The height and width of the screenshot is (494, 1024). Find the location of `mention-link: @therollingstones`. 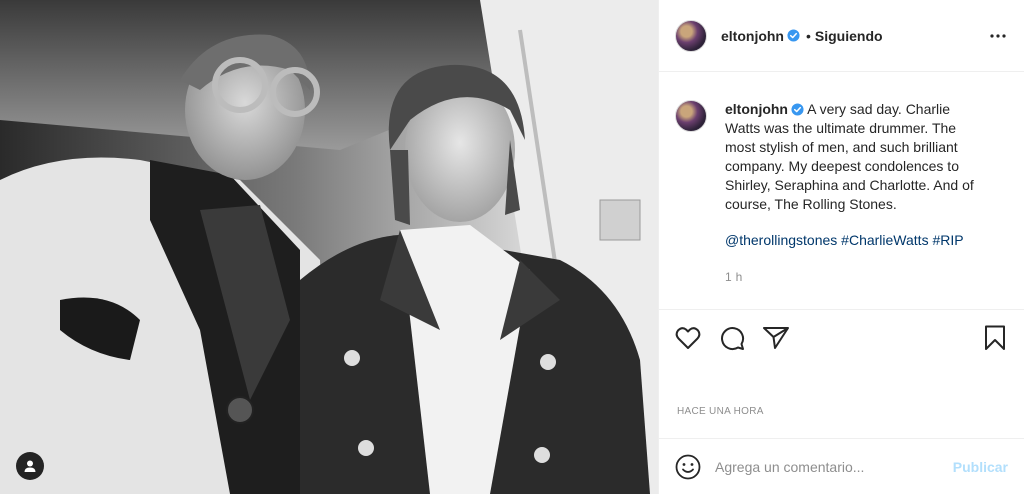

mention-link: @therollingstones is located at coordinates (781, 240).